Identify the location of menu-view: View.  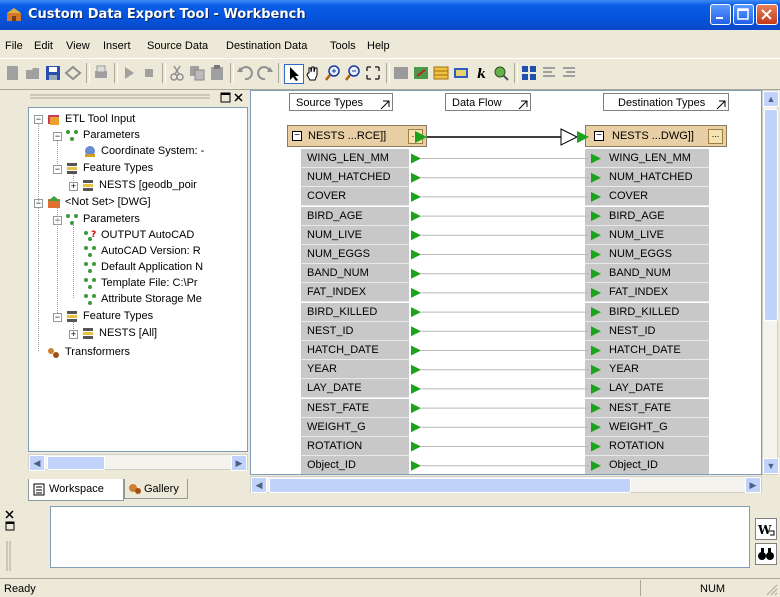
(78, 46).